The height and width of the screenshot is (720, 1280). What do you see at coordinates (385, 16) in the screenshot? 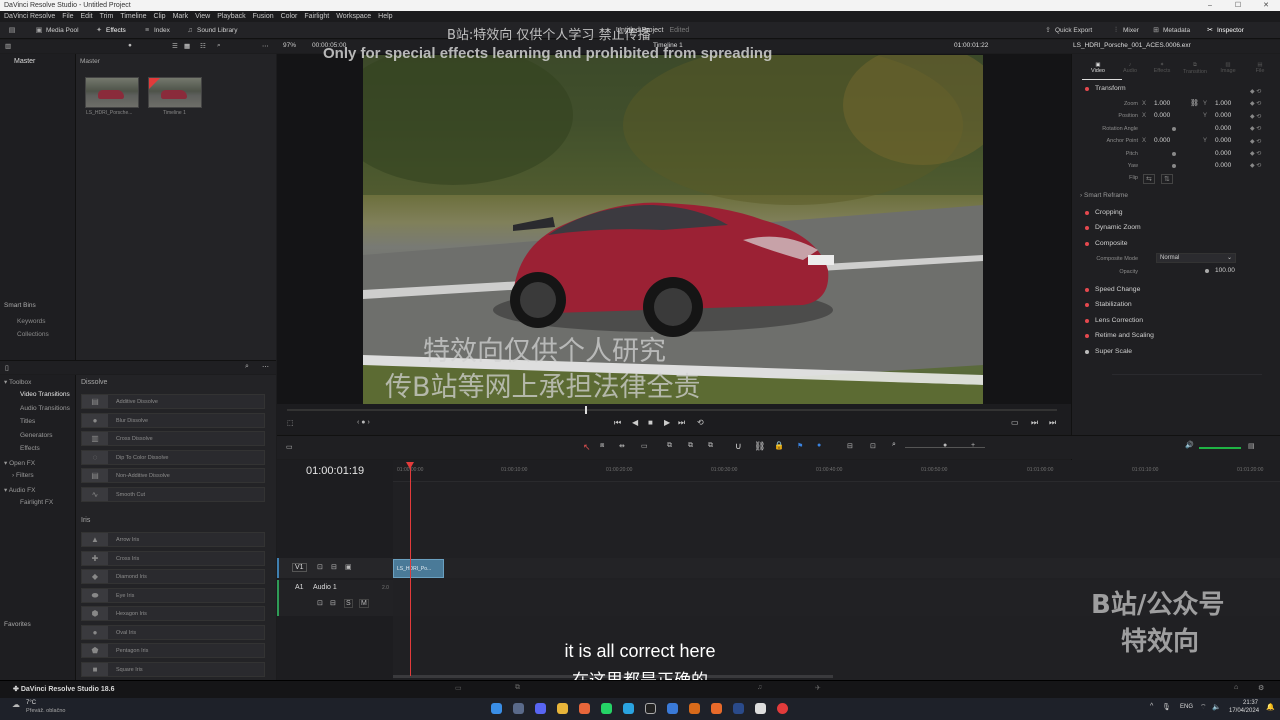
I see `menu-help: Help` at bounding box center [385, 16].